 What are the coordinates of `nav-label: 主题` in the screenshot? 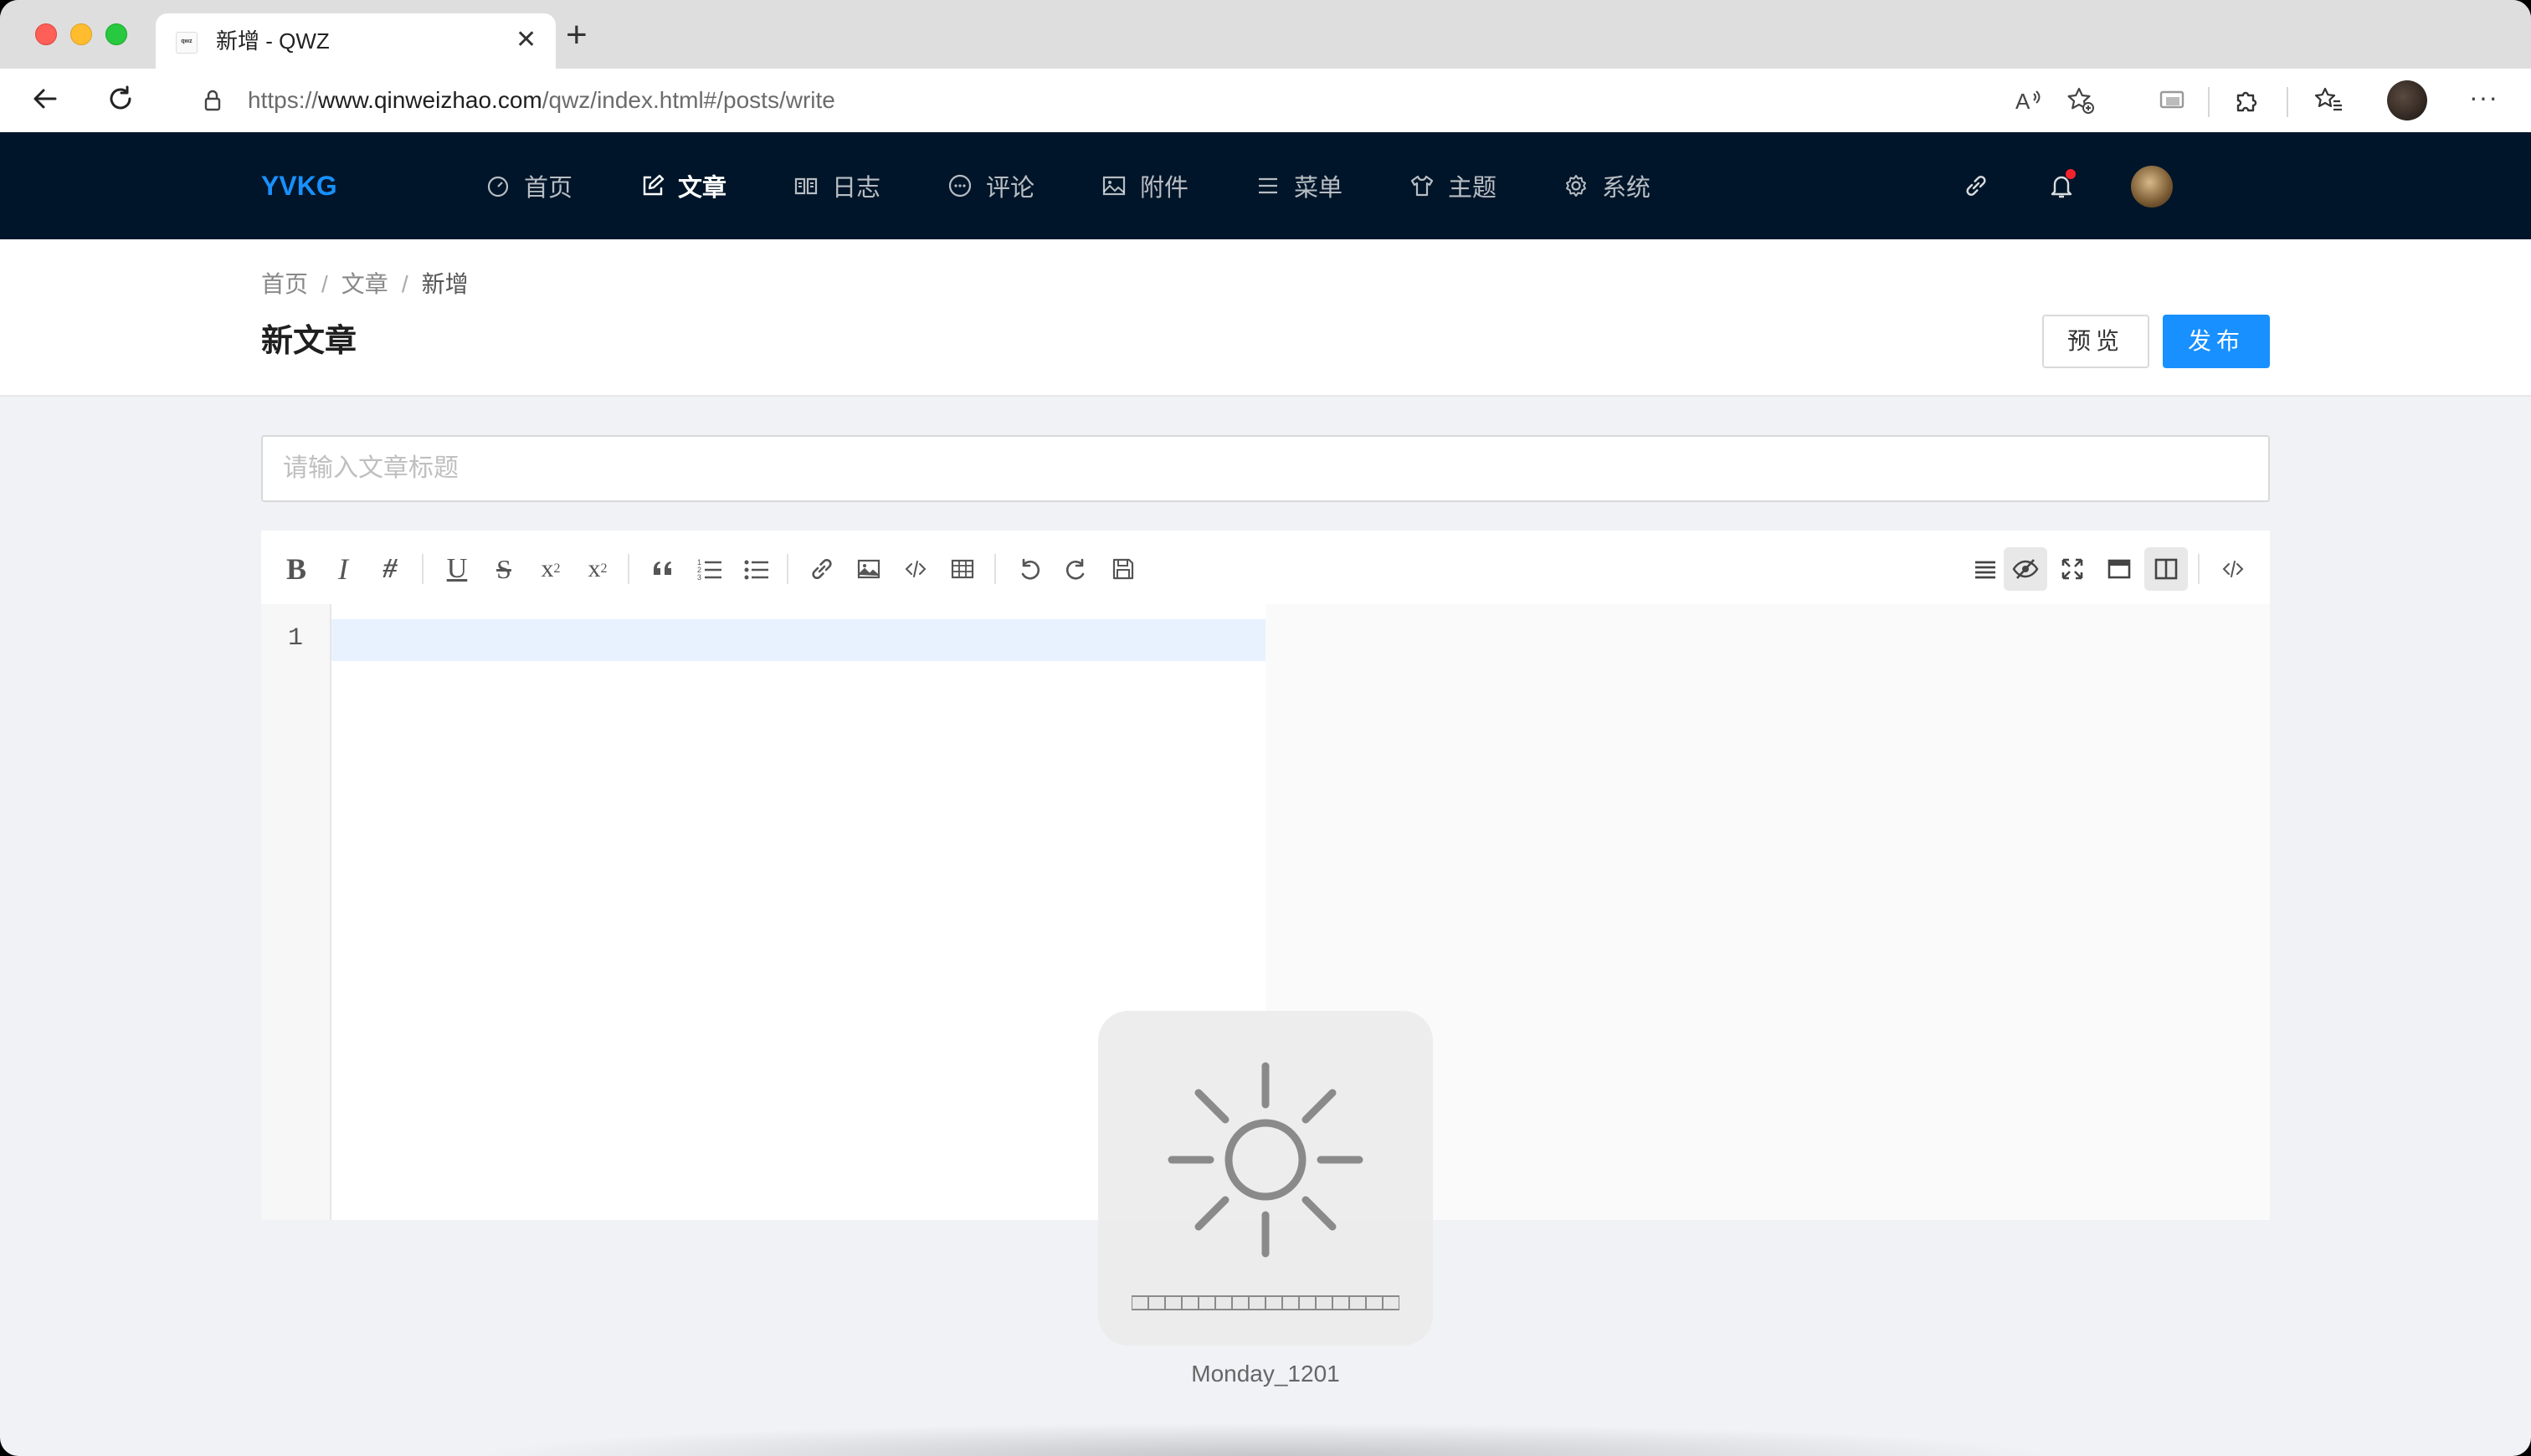 It's located at (1472, 188).